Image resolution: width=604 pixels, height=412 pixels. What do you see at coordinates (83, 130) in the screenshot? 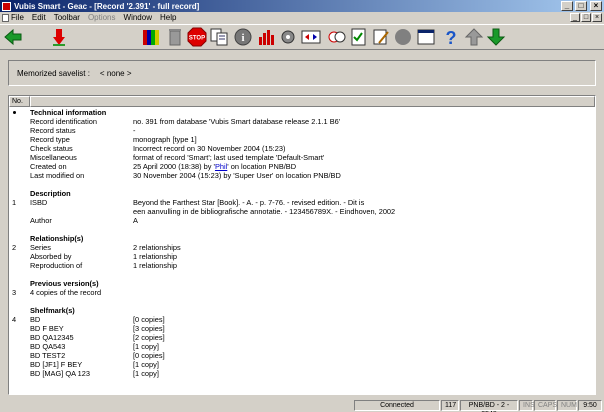
I see `list-item: Record status -` at bounding box center [83, 130].